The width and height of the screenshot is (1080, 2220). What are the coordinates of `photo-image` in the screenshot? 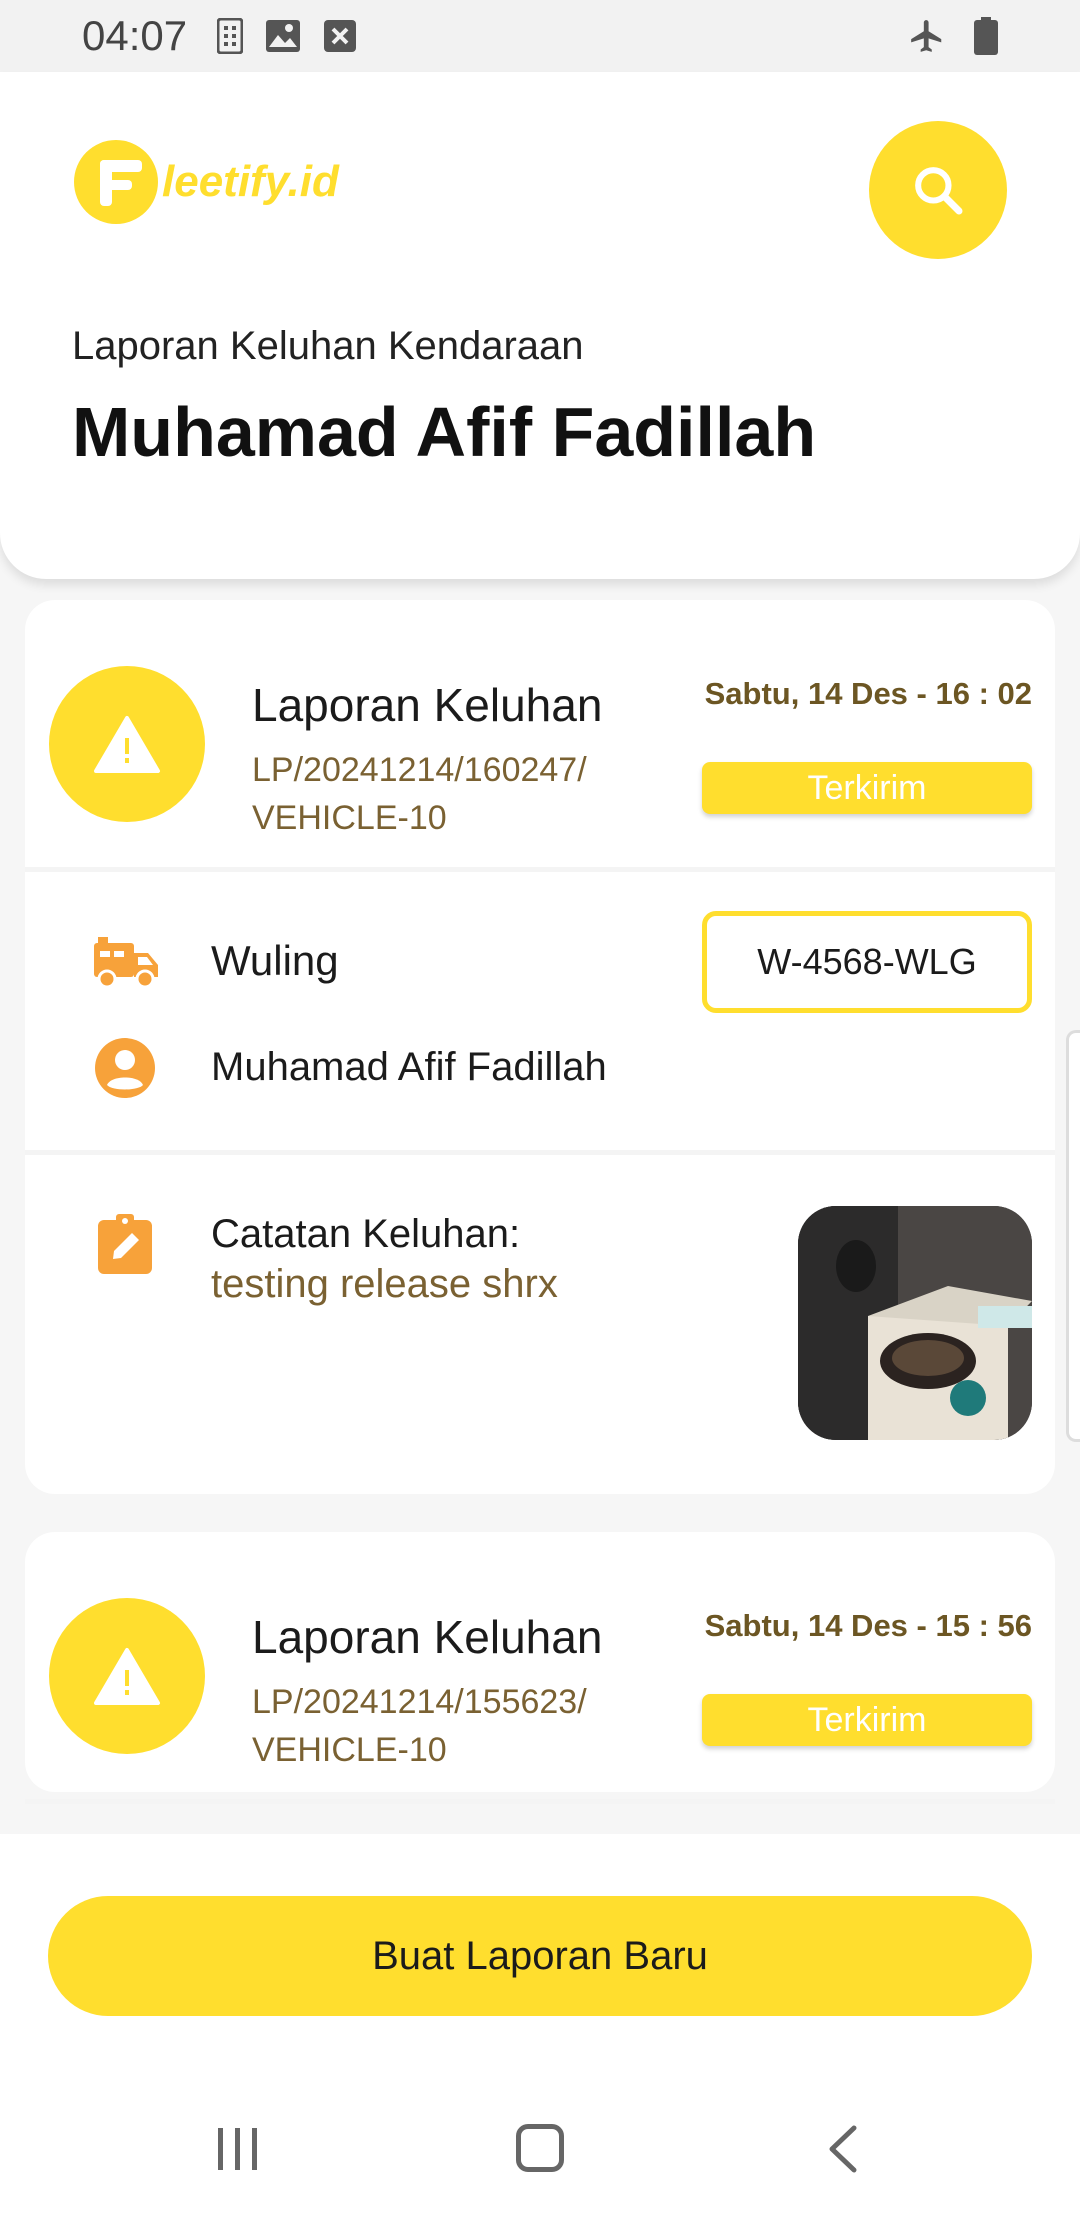 It's located at (915, 1323).